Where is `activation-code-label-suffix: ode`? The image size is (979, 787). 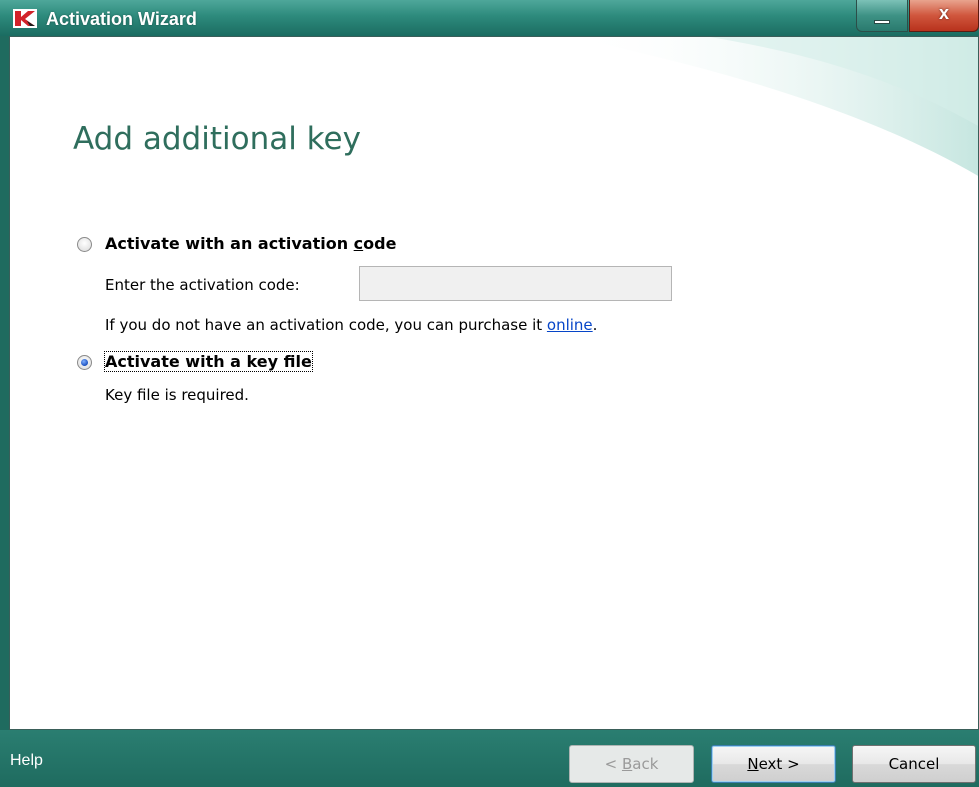
activation-code-label-suffix: ode is located at coordinates (380, 243).